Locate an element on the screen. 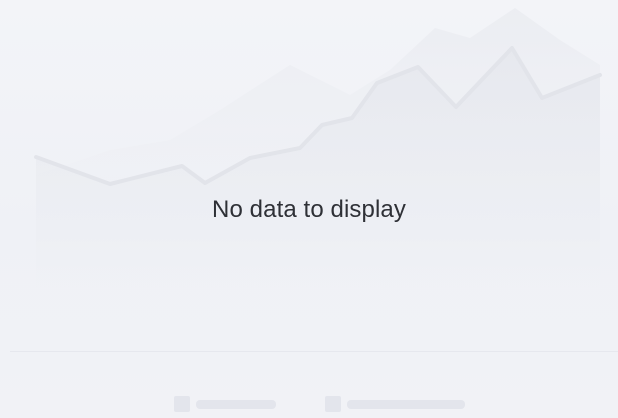 This screenshot has width=618, height=418. placeholder-legend is located at coordinates (309, 404).